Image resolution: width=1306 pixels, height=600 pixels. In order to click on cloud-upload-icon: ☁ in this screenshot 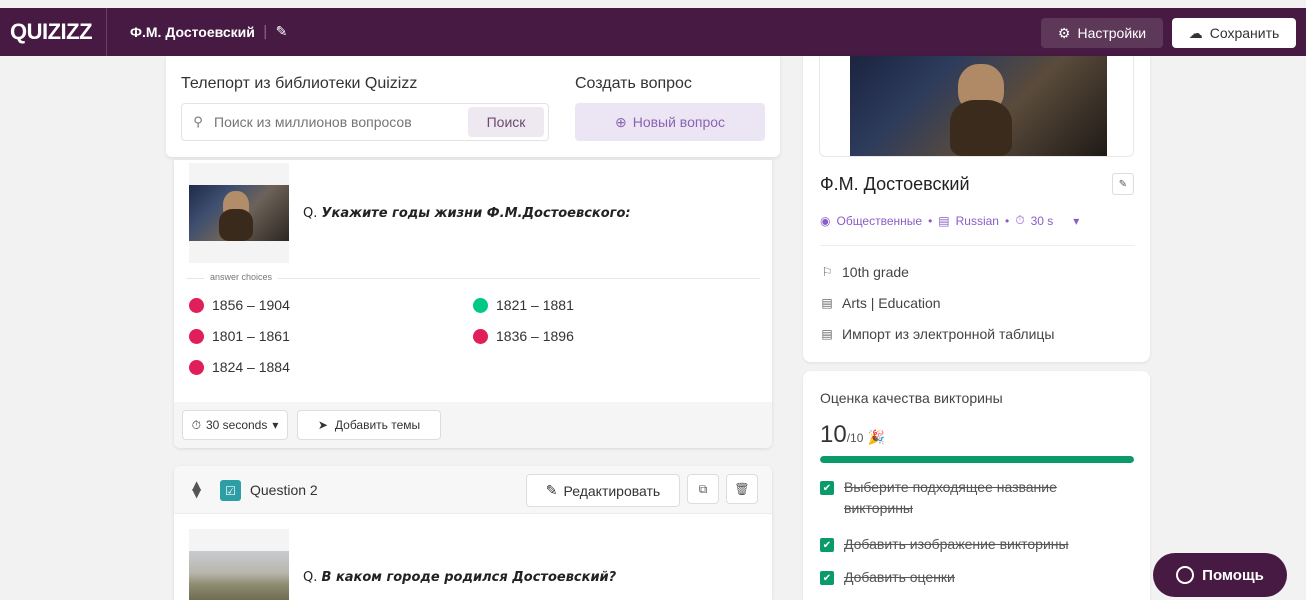, I will do `click(1195, 32)`.